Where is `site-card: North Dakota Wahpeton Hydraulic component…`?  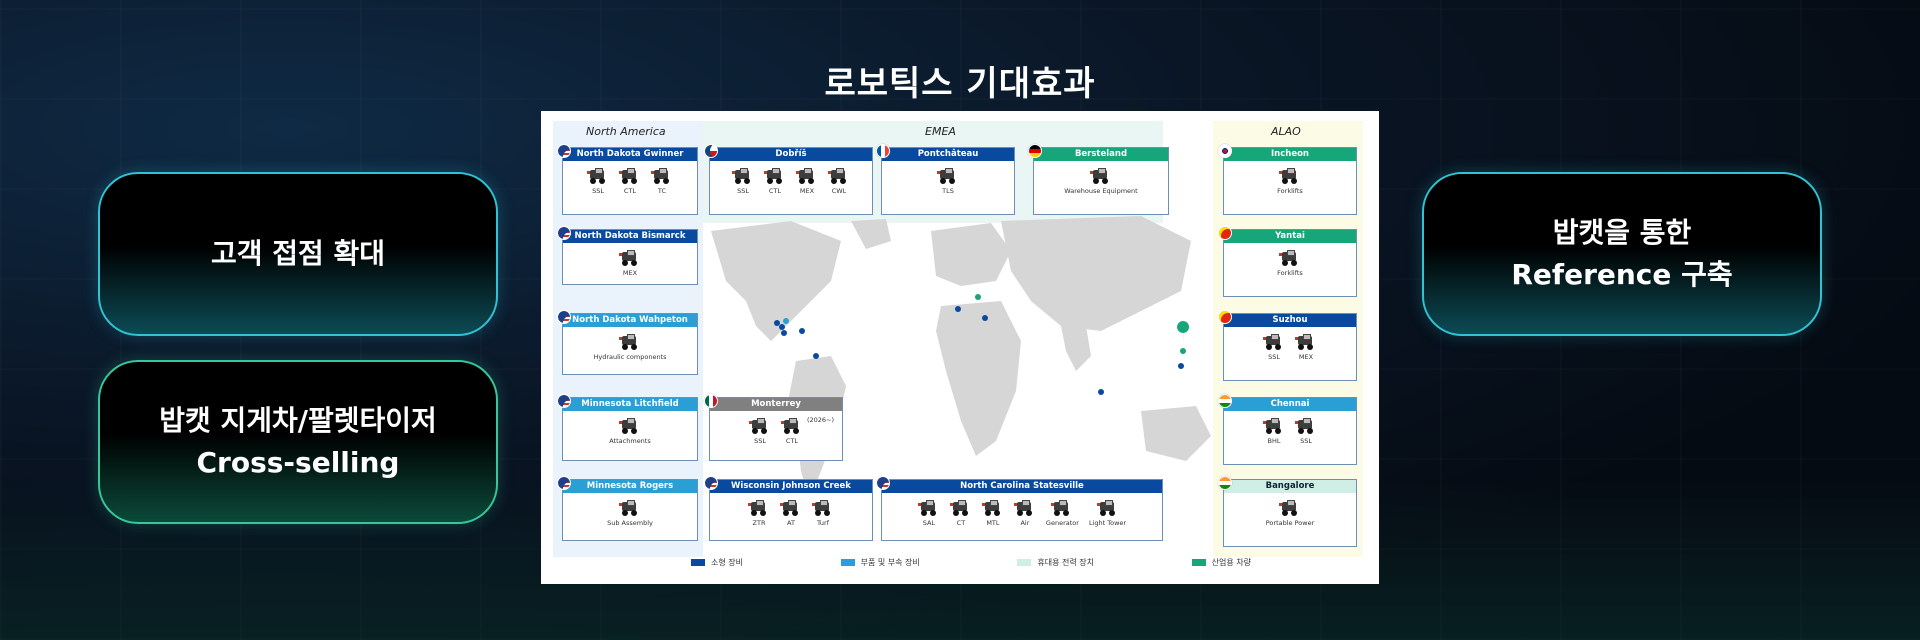
site-card: North Dakota Wahpeton Hydraulic component… is located at coordinates (627, 342).